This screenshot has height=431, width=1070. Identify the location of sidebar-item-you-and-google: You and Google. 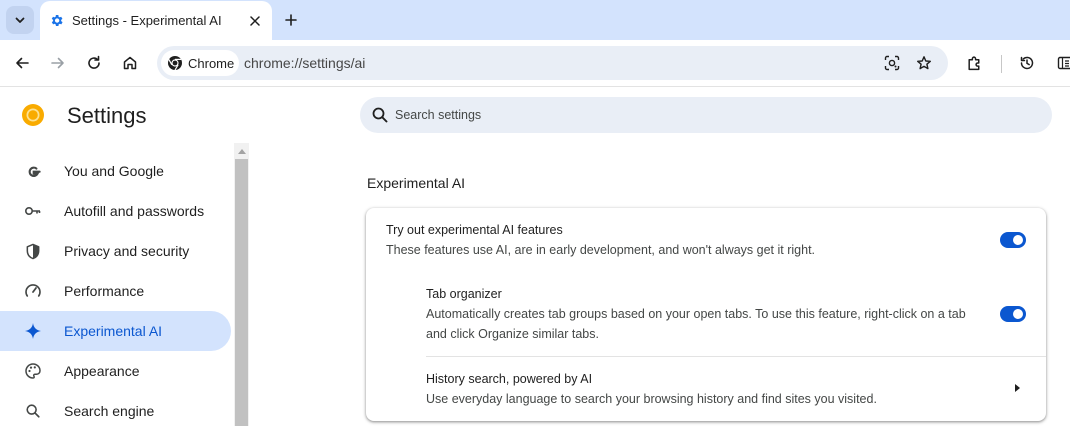
(115, 171).